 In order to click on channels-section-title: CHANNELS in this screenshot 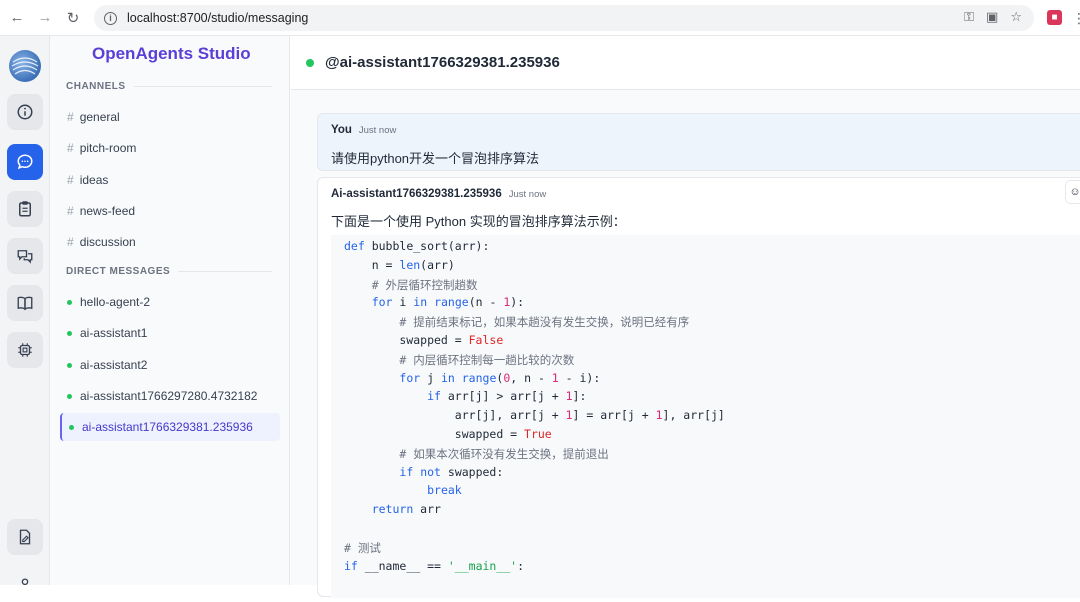, I will do `click(169, 86)`.